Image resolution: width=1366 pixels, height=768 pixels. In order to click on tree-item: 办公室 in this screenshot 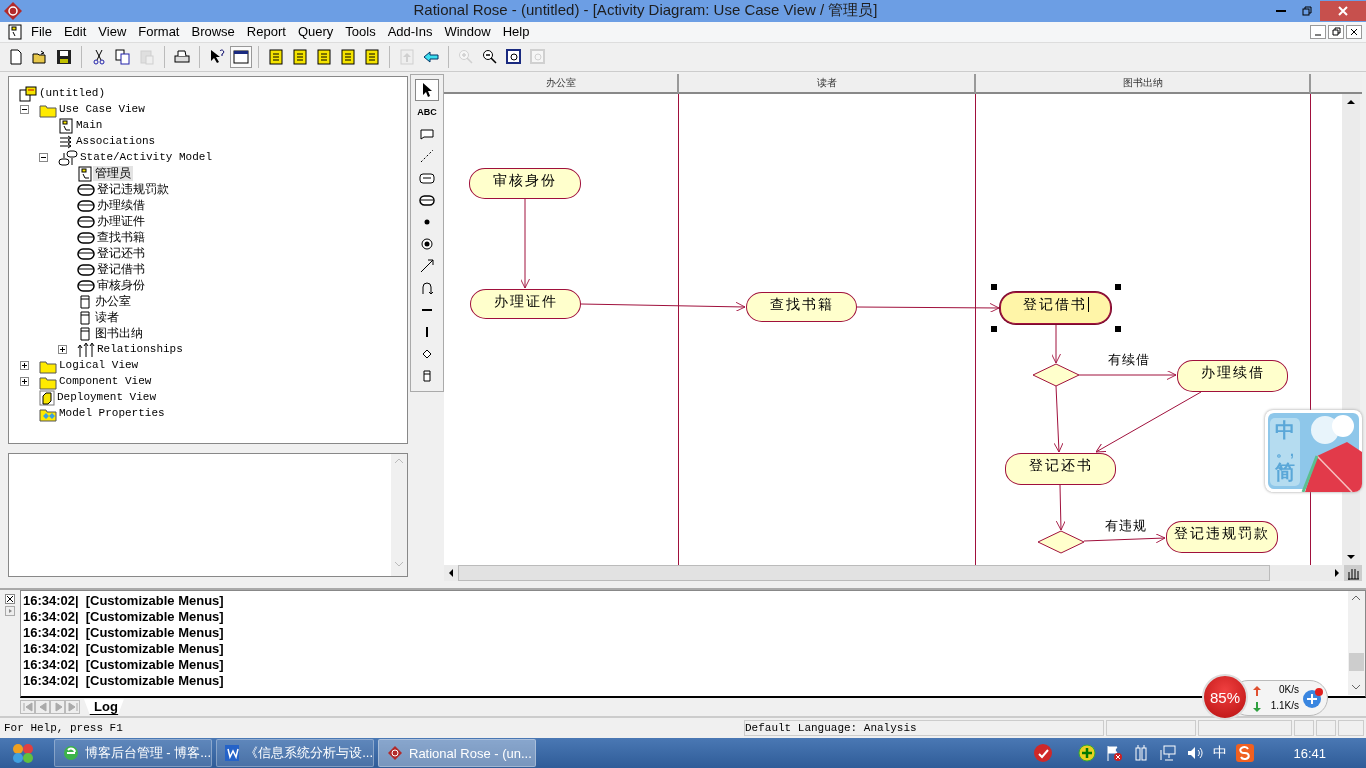, I will do `click(113, 302)`.